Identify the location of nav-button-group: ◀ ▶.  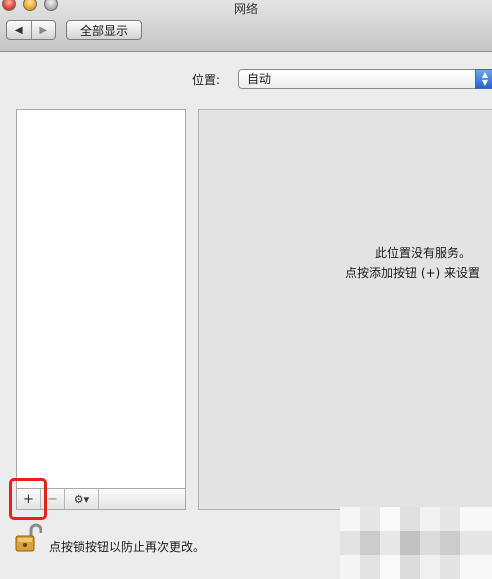
(31, 30).